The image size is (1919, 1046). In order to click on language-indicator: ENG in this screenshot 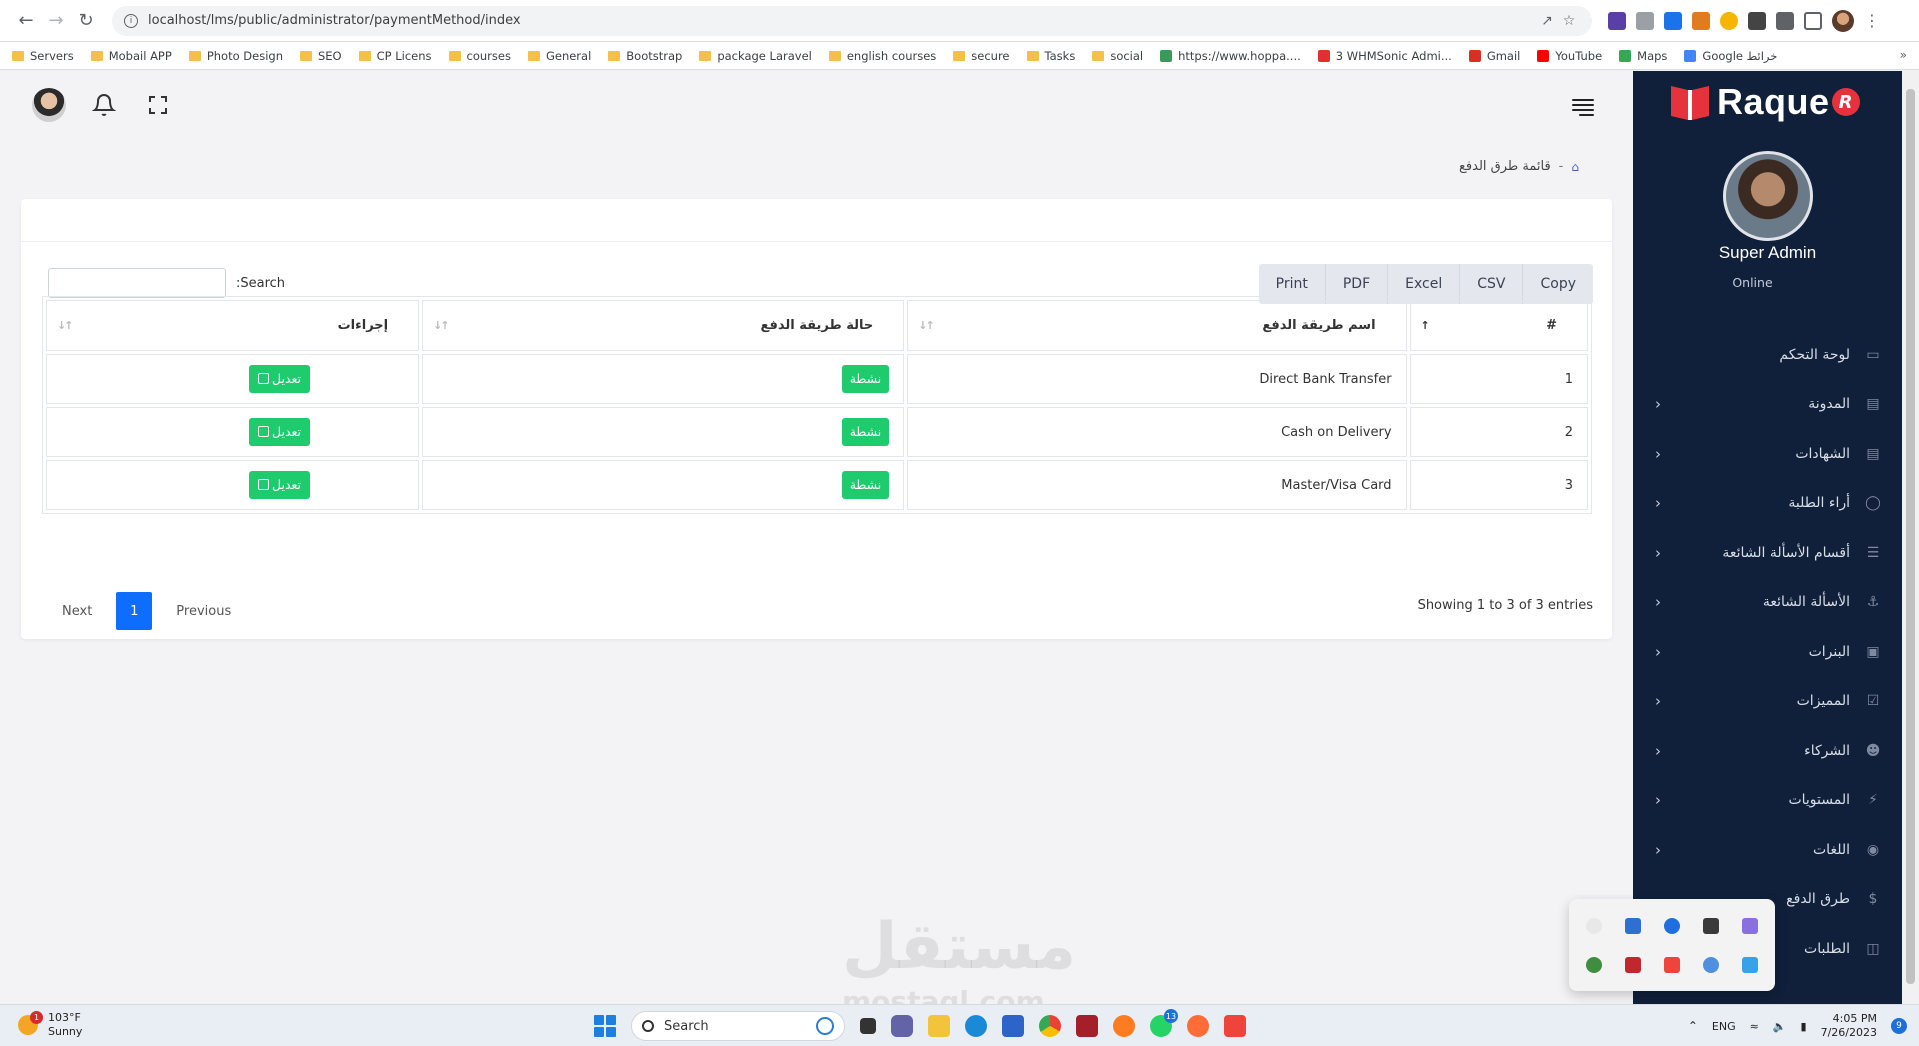, I will do `click(1724, 1026)`.